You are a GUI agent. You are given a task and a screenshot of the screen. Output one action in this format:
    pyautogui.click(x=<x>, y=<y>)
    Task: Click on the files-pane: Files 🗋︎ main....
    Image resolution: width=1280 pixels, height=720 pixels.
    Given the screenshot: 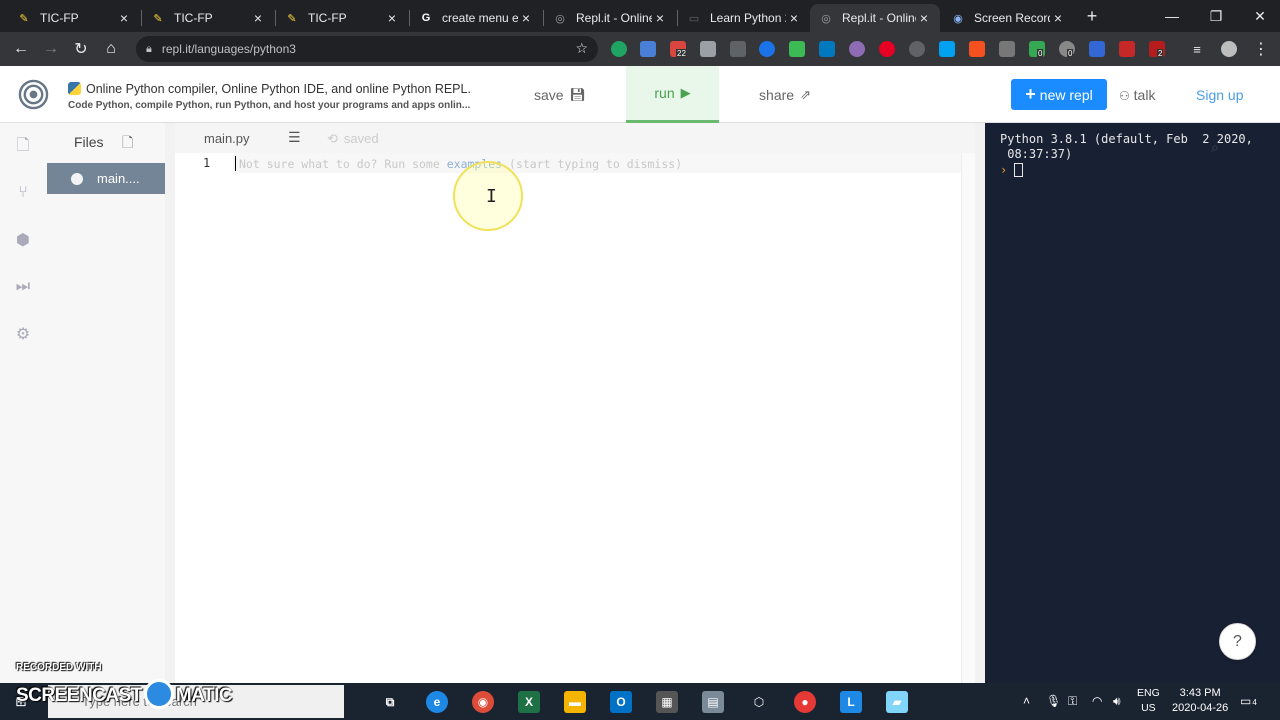 What is the action you would take?
    pyautogui.click(x=105, y=403)
    